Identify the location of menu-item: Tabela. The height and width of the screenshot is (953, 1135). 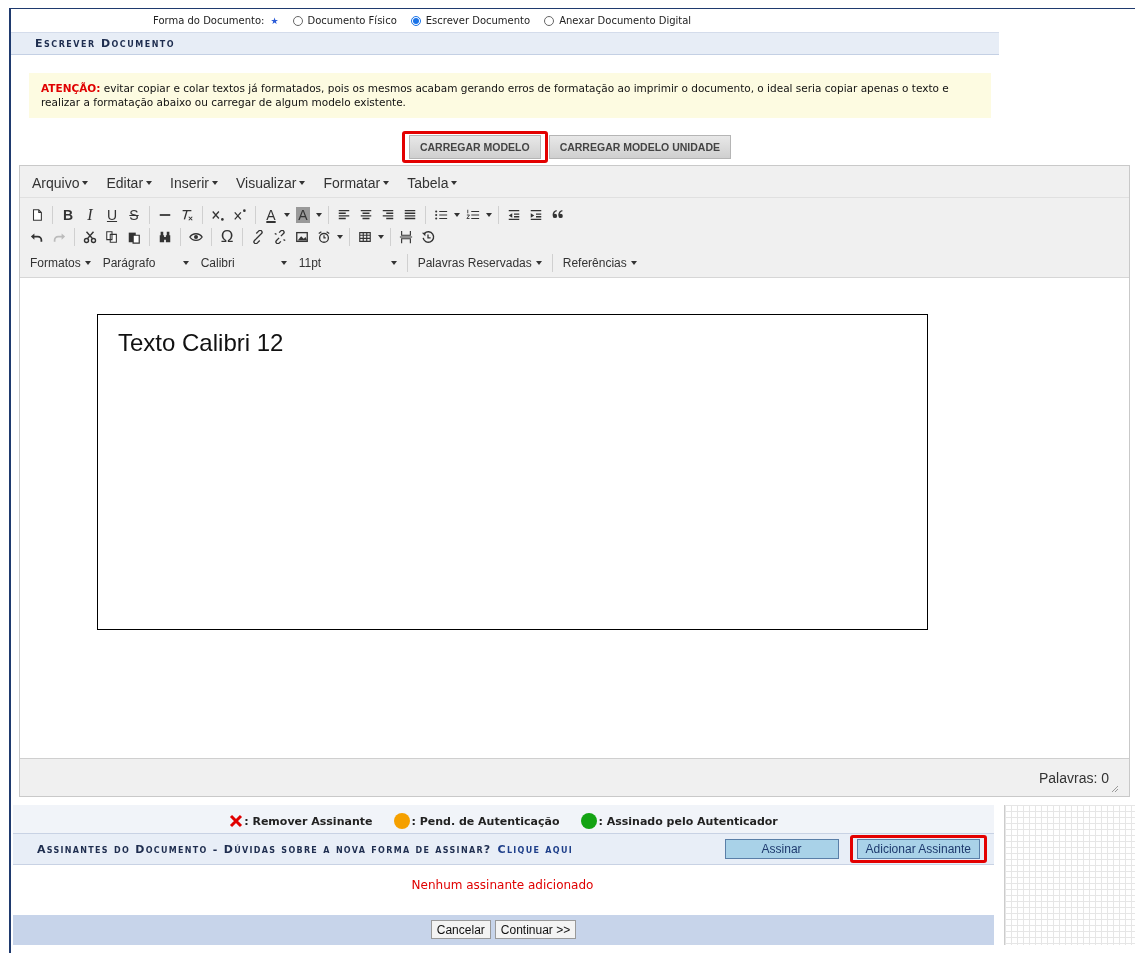
(432, 183).